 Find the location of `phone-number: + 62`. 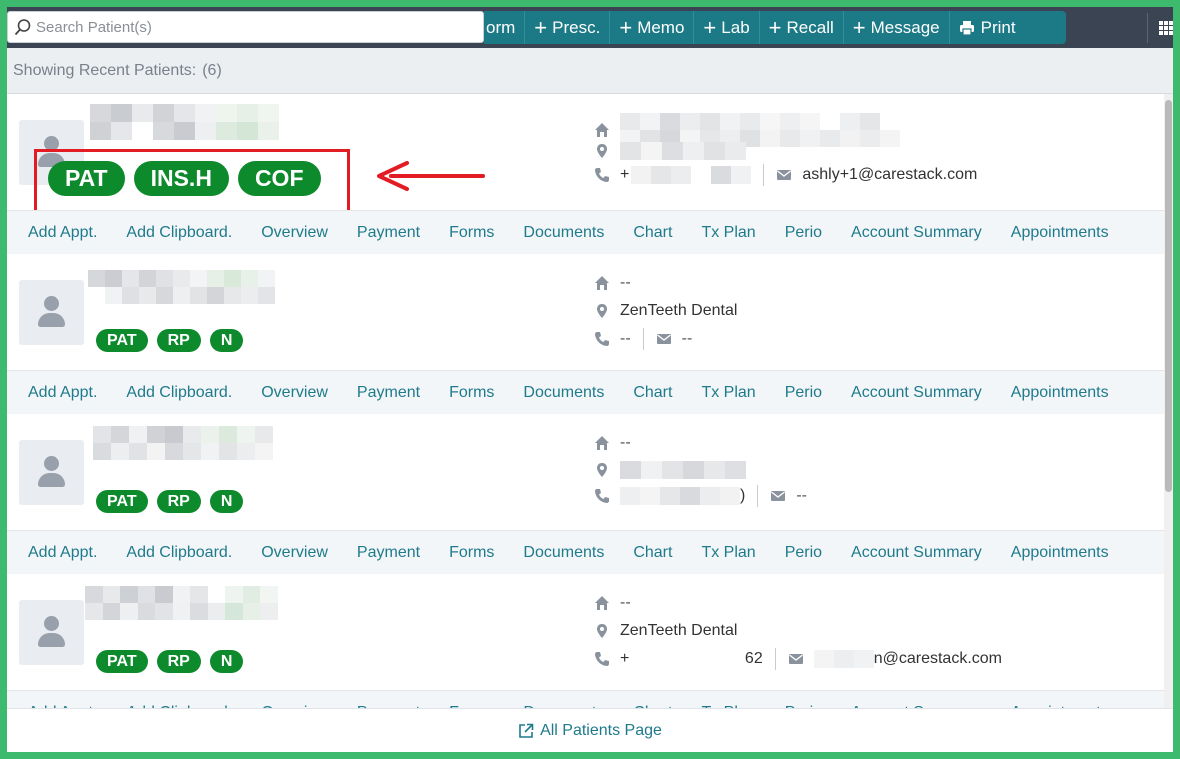

phone-number: + 62 is located at coordinates (691, 658).